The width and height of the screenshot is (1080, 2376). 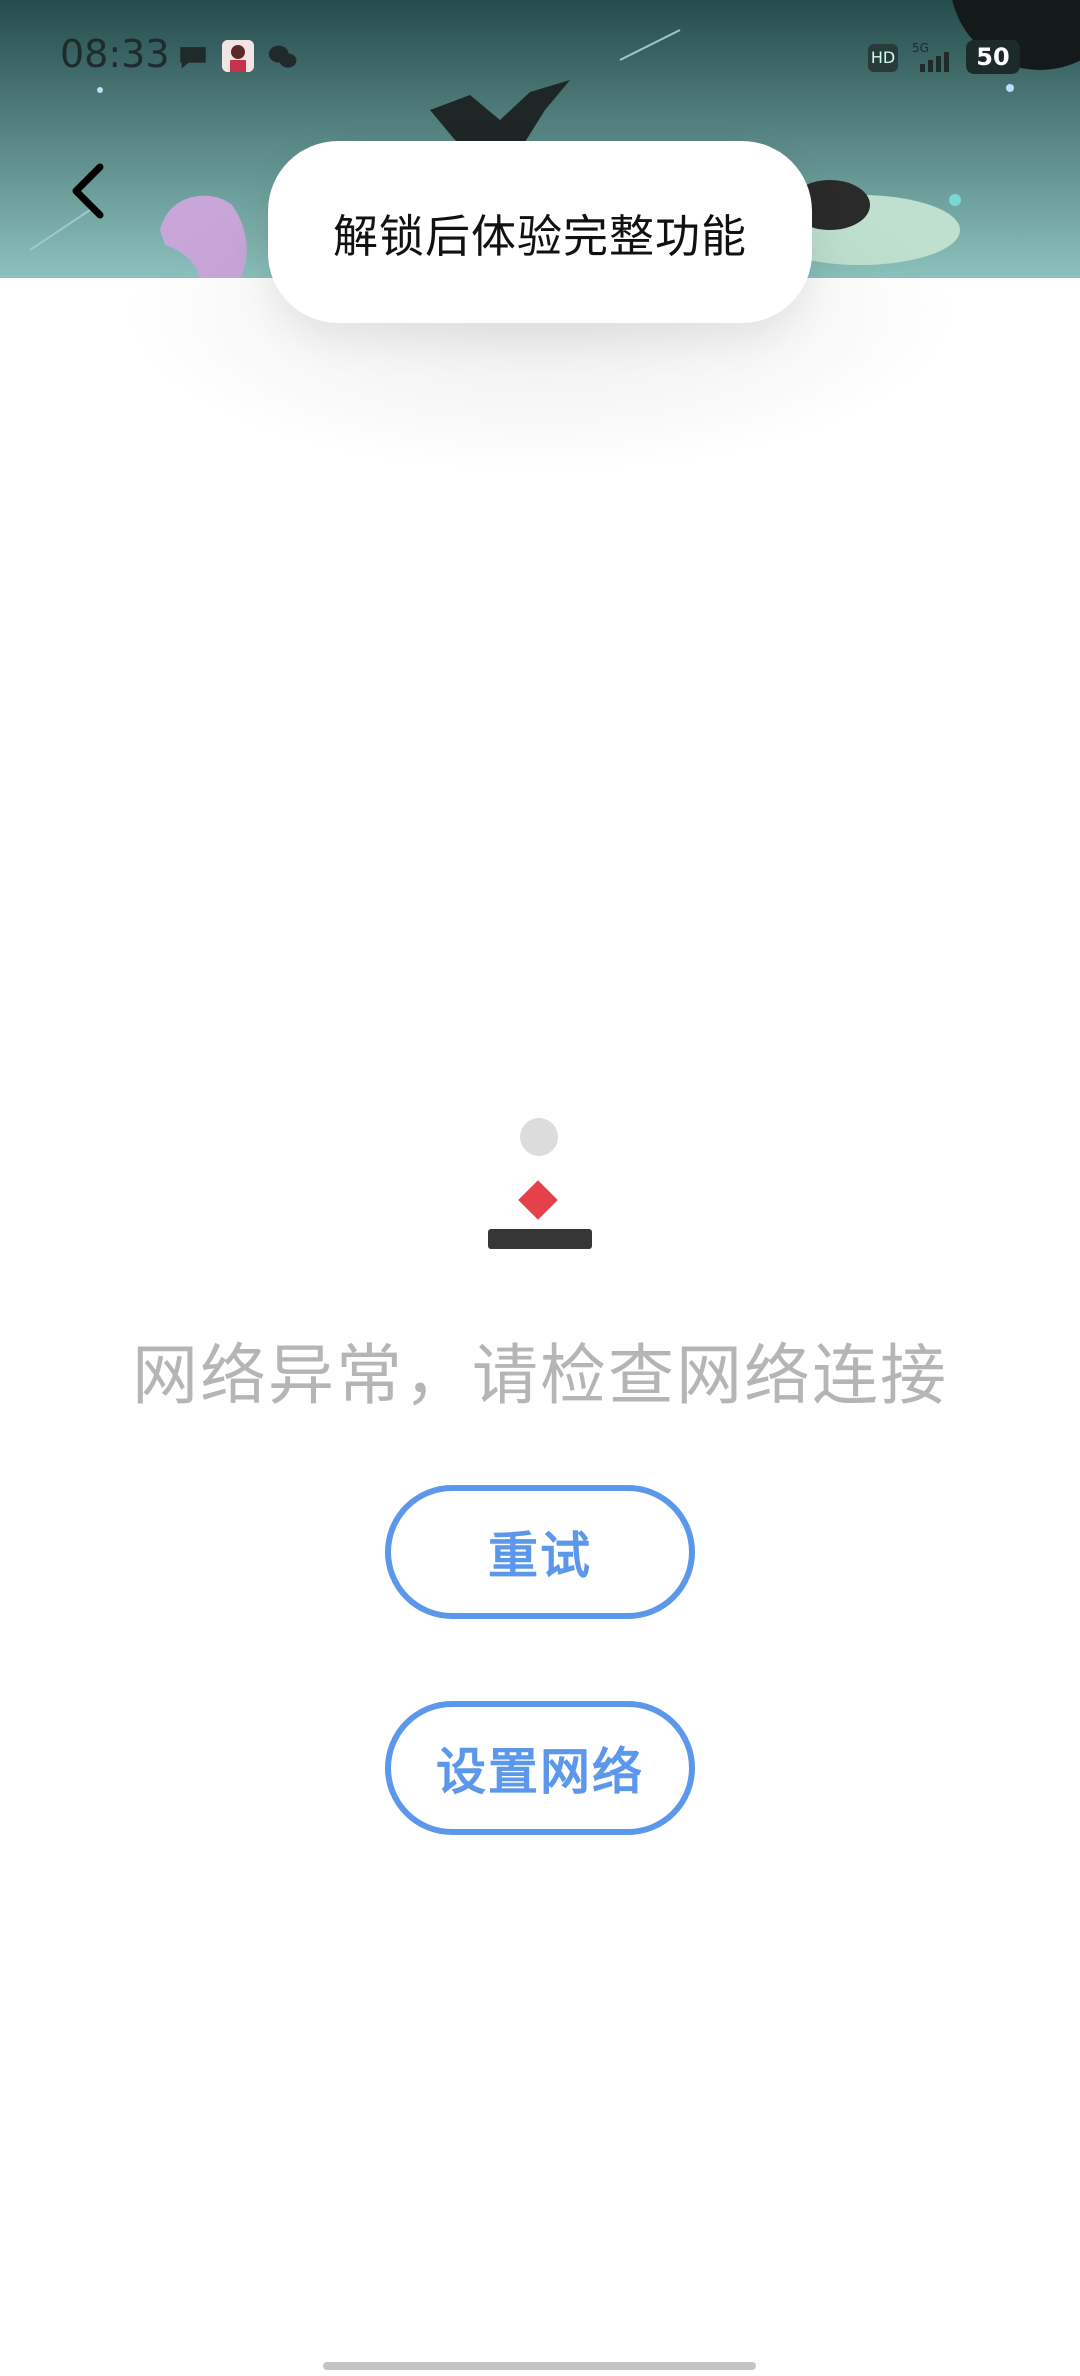 What do you see at coordinates (883, 58) in the screenshot?
I see `hd-badge: HD` at bounding box center [883, 58].